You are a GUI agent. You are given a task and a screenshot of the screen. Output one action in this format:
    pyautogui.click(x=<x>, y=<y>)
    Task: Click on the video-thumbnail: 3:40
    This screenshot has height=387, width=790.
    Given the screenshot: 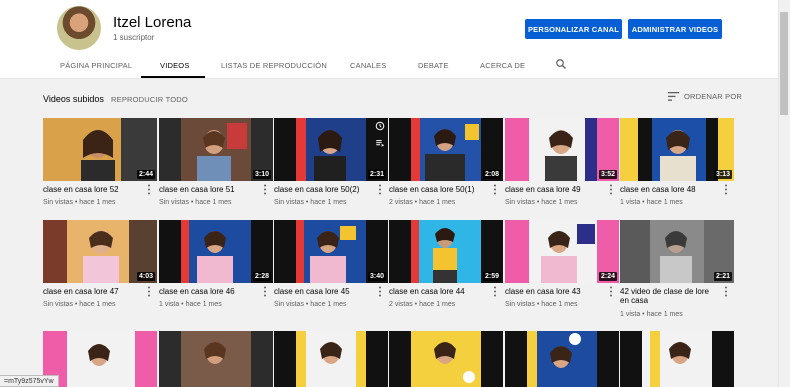 What is the action you would take?
    pyautogui.click(x=331, y=251)
    